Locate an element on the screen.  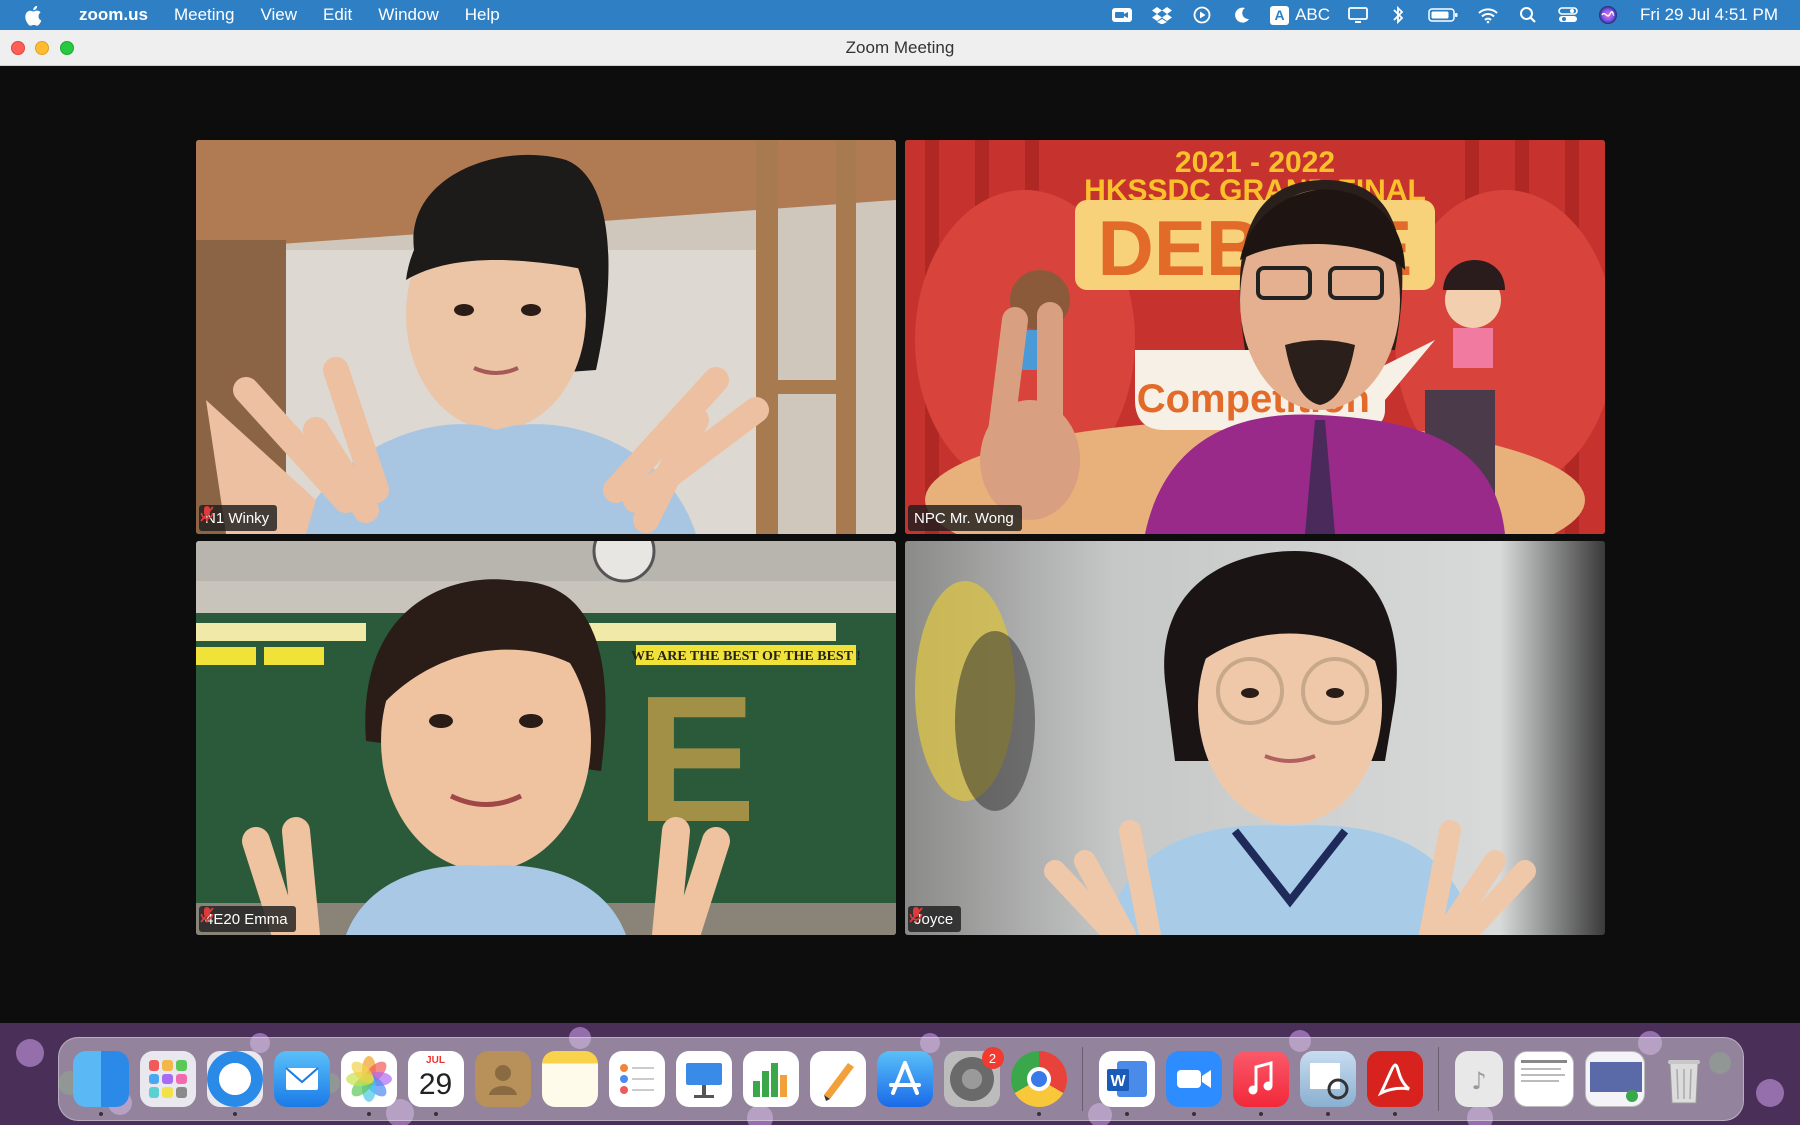
close-window-button is located at coordinates (18, 48).